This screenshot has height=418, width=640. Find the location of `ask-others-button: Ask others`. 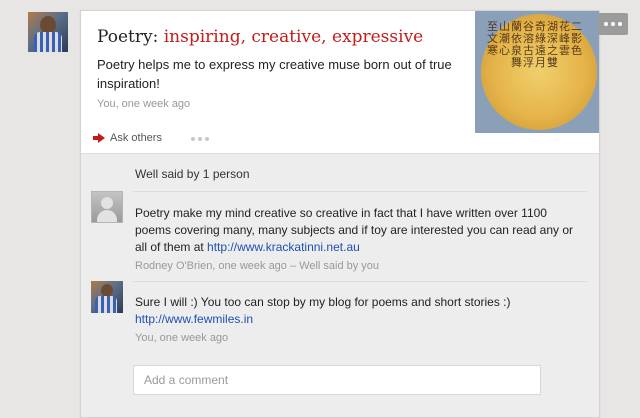

ask-others-button: Ask others is located at coordinates (127, 138).